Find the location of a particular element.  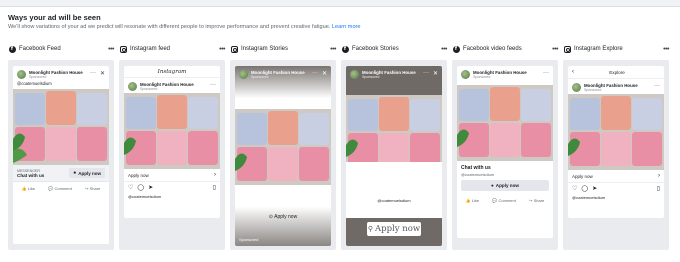

chevron-right-icon: › is located at coordinates (659, 176).